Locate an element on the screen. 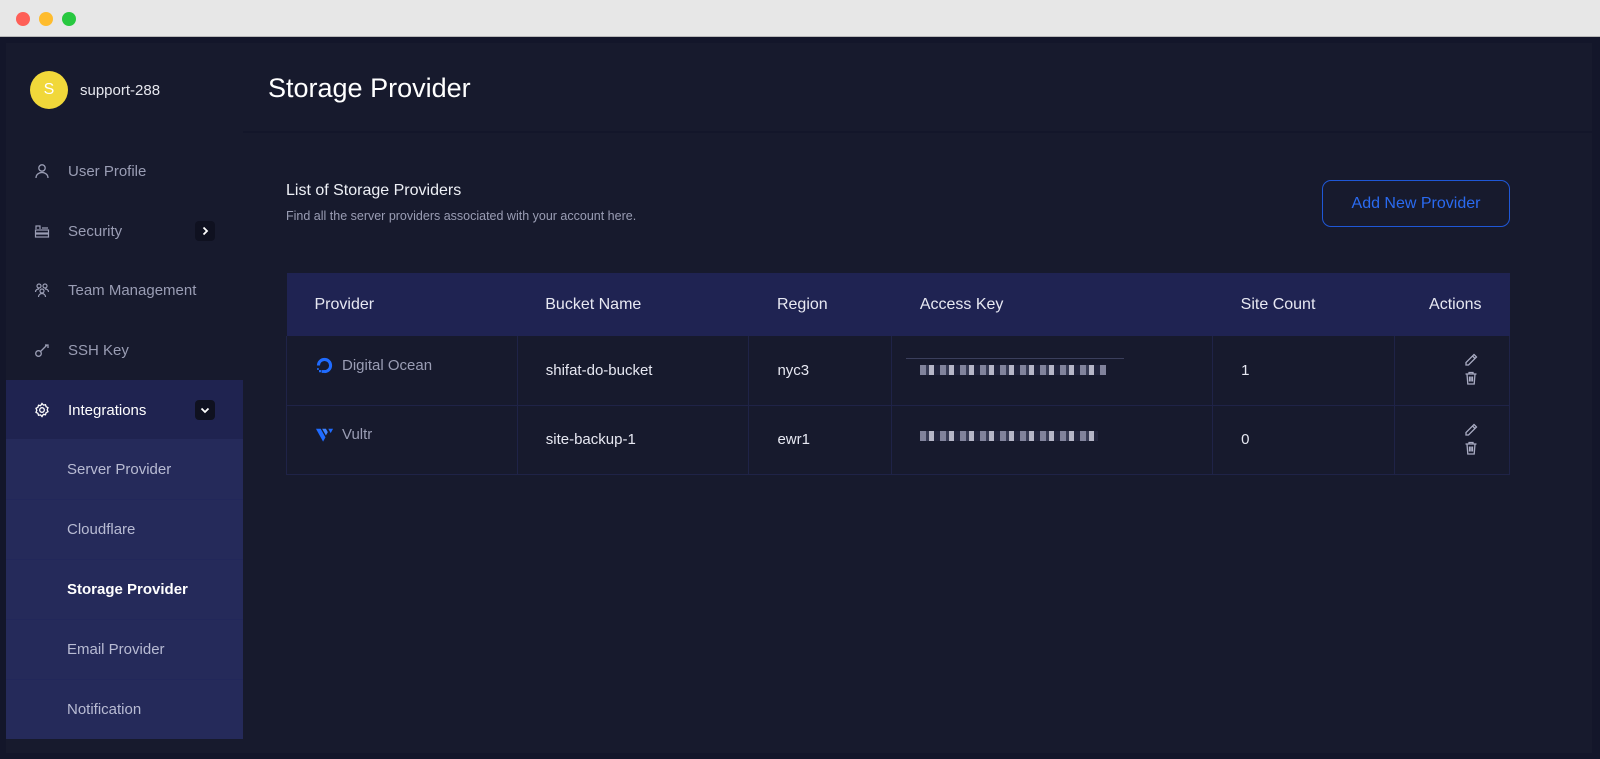 Image resolution: width=1600 pixels, height=759 pixels. sidebar-item-user-profile: User Profile is located at coordinates (124, 171).